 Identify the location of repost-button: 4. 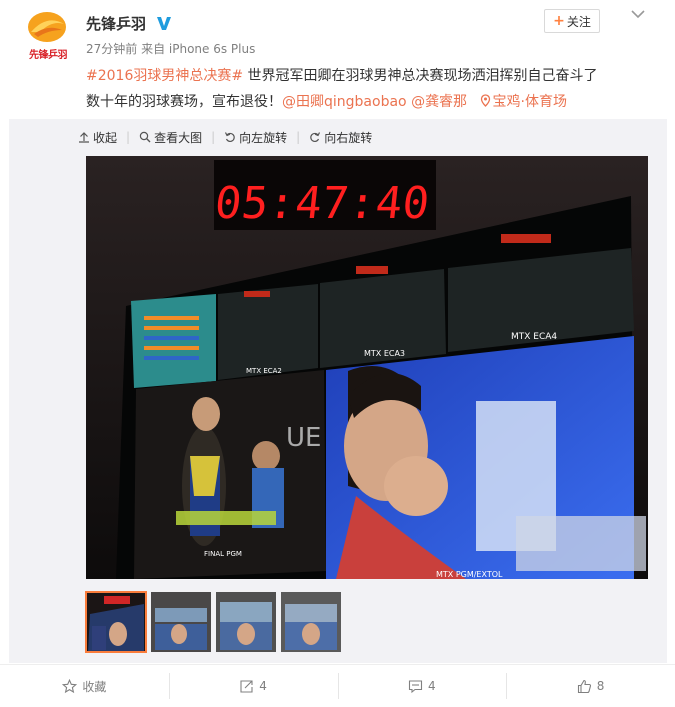
(253, 686).